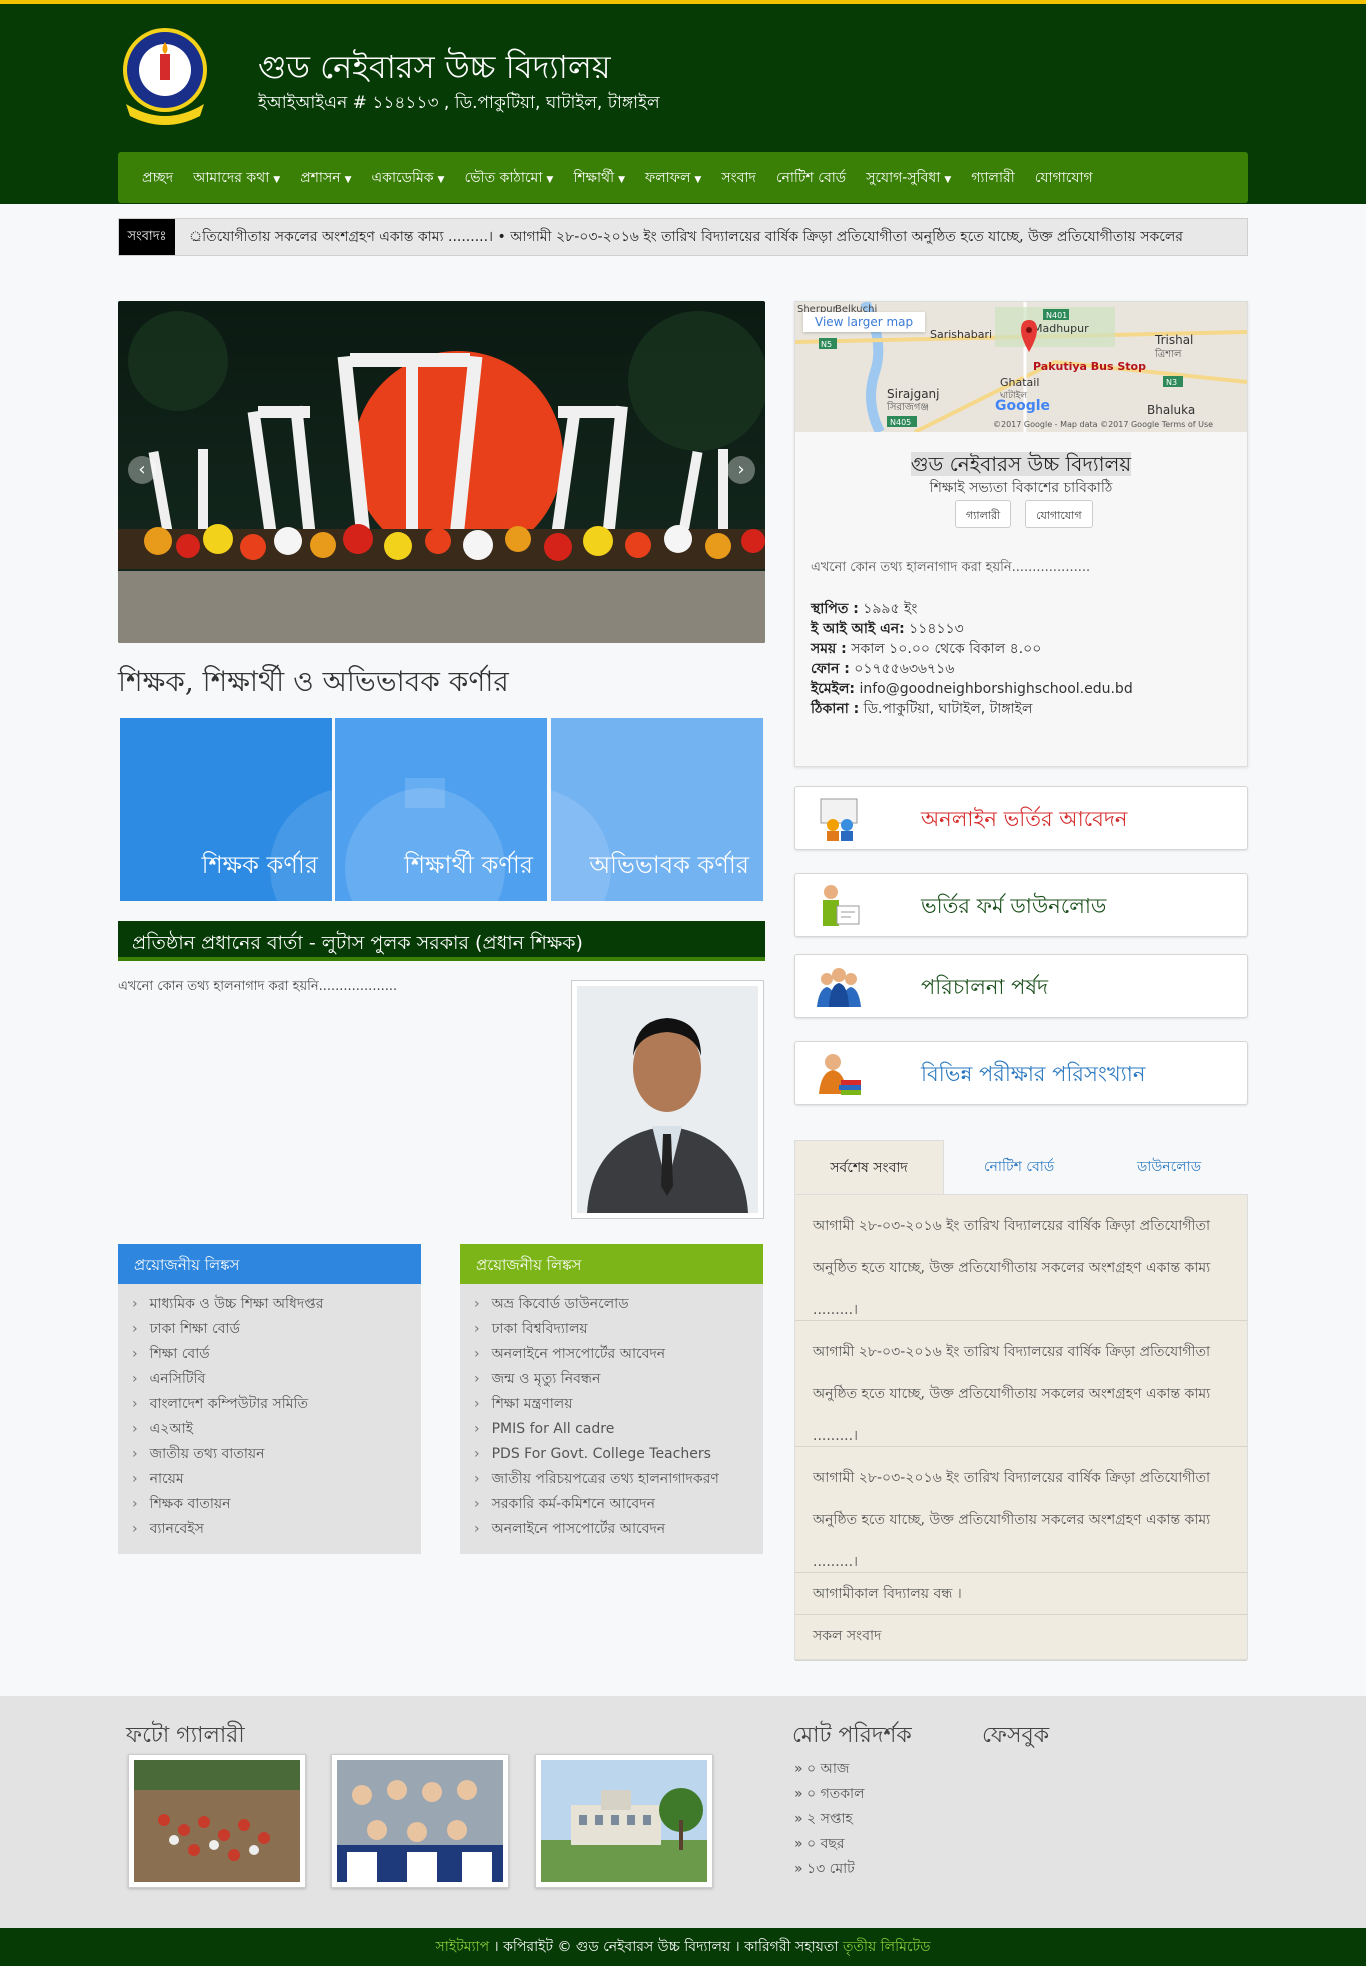 This screenshot has height=1966, width=1366. Describe the element at coordinates (276, 1404) in the screenshot. I see `useful-link: বাংলাদেশ কম্পিউটার সমিতি` at that location.